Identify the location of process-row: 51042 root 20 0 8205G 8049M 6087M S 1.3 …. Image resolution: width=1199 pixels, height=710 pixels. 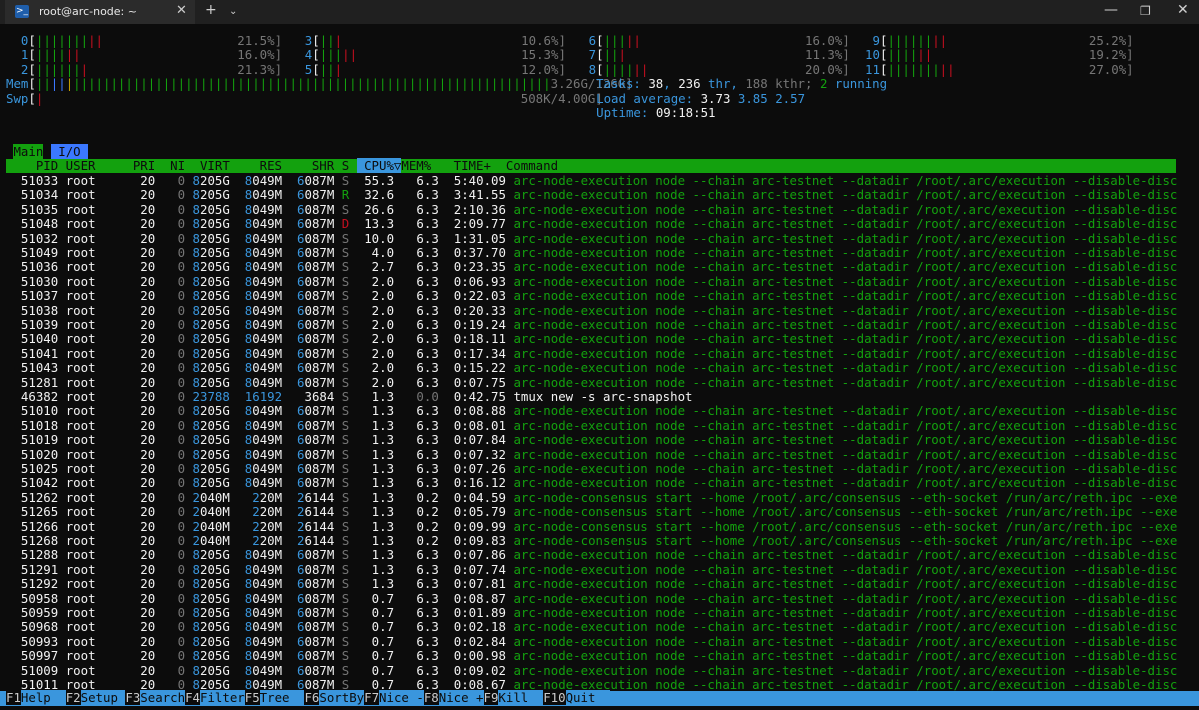
(591, 483).